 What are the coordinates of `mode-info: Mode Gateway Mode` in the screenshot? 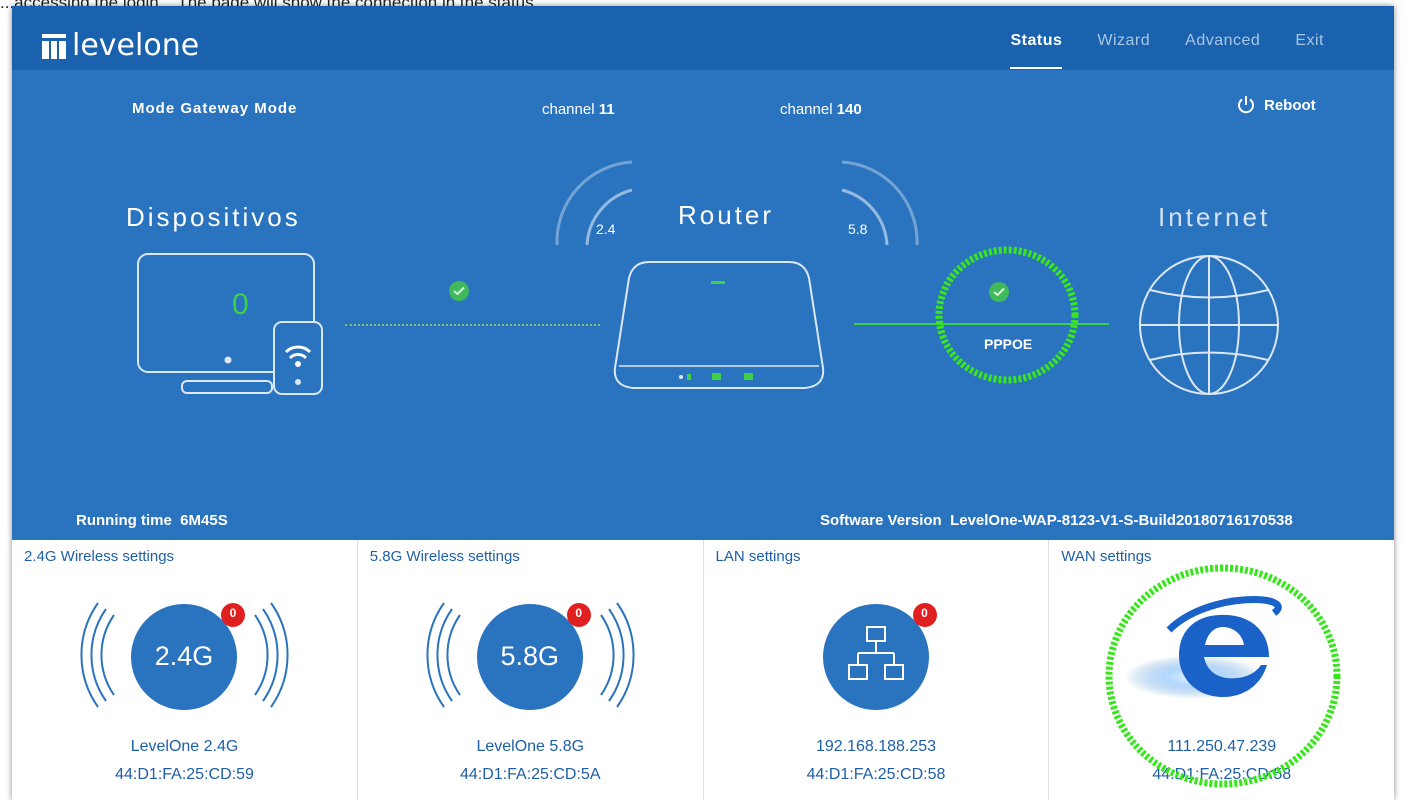 It's located at (214, 108).